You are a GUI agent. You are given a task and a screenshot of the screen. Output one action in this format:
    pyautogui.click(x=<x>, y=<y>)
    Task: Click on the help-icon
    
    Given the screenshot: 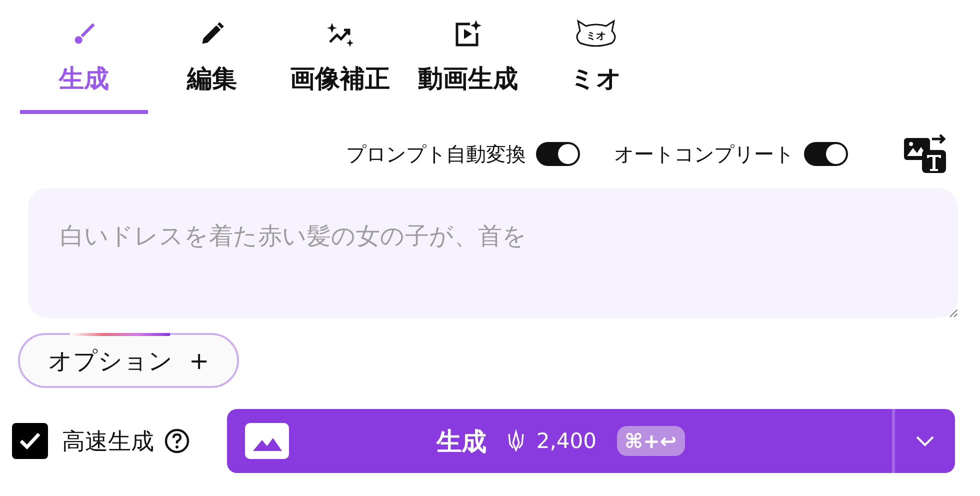 What is the action you would take?
    pyautogui.click(x=177, y=441)
    